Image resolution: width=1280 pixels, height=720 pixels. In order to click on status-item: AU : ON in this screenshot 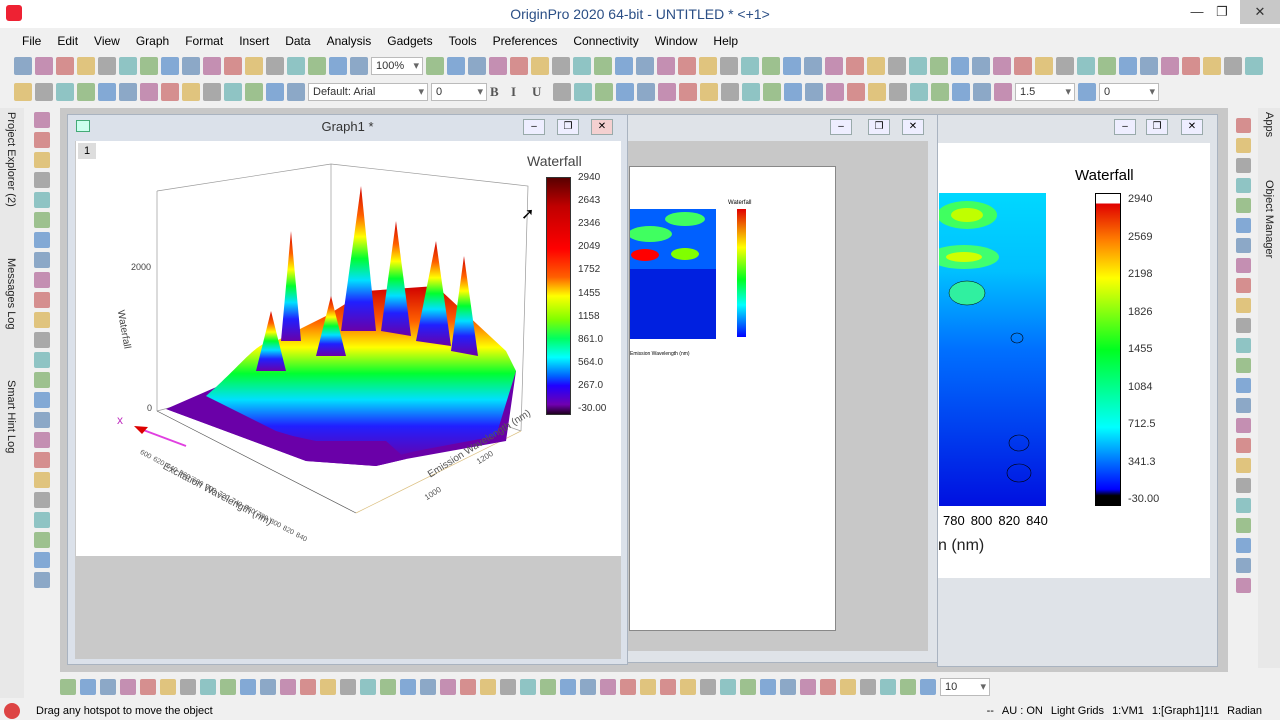, I will do `click(1022, 711)`.